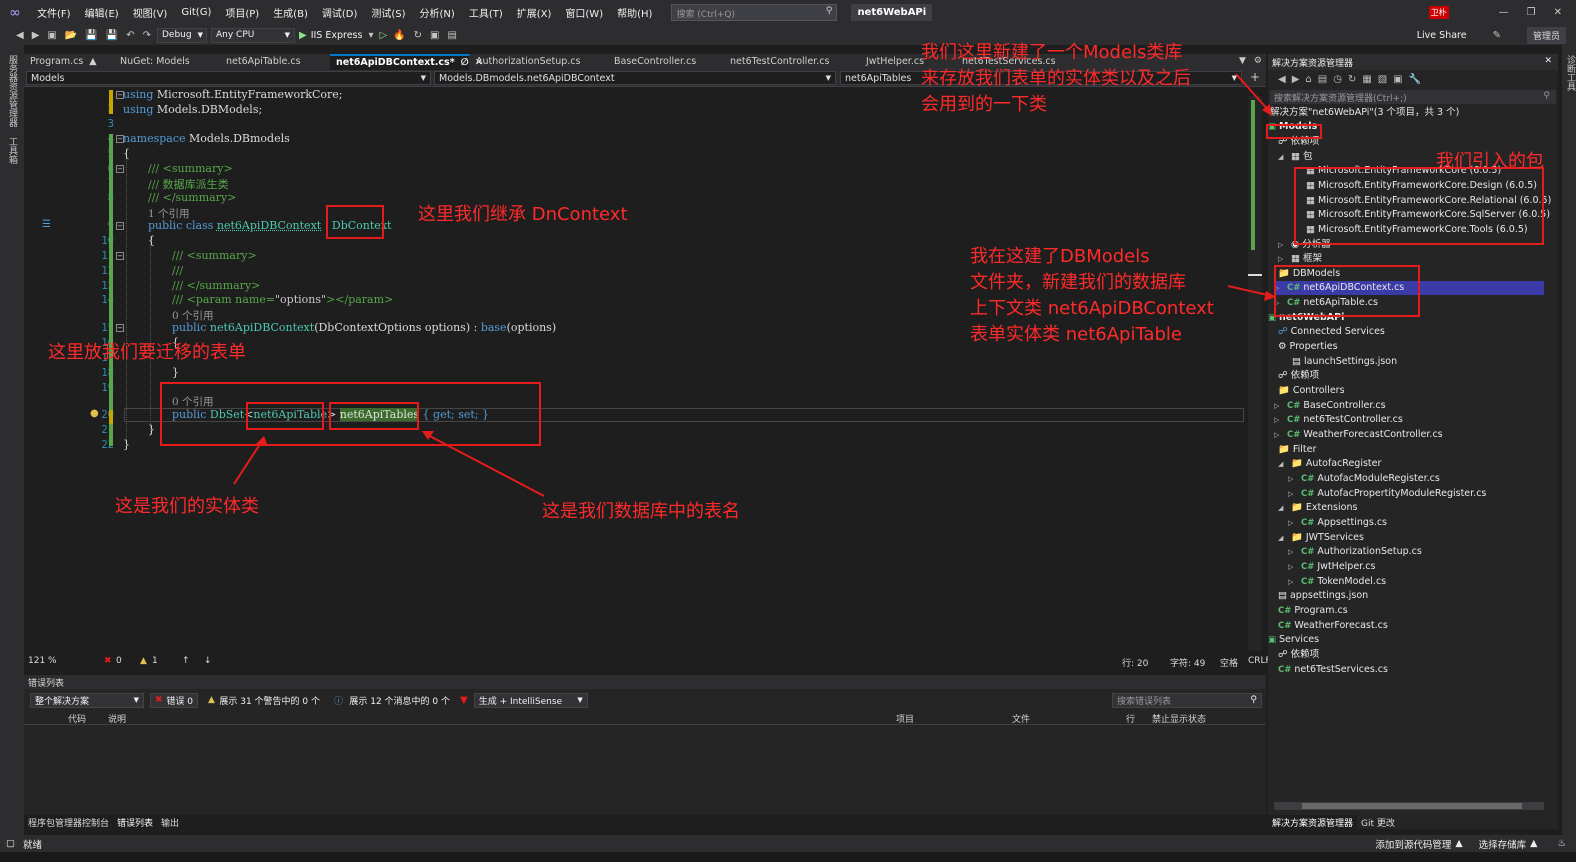  What do you see at coordinates (91, 35) in the screenshot?
I see `save-icon: 💾` at bounding box center [91, 35].